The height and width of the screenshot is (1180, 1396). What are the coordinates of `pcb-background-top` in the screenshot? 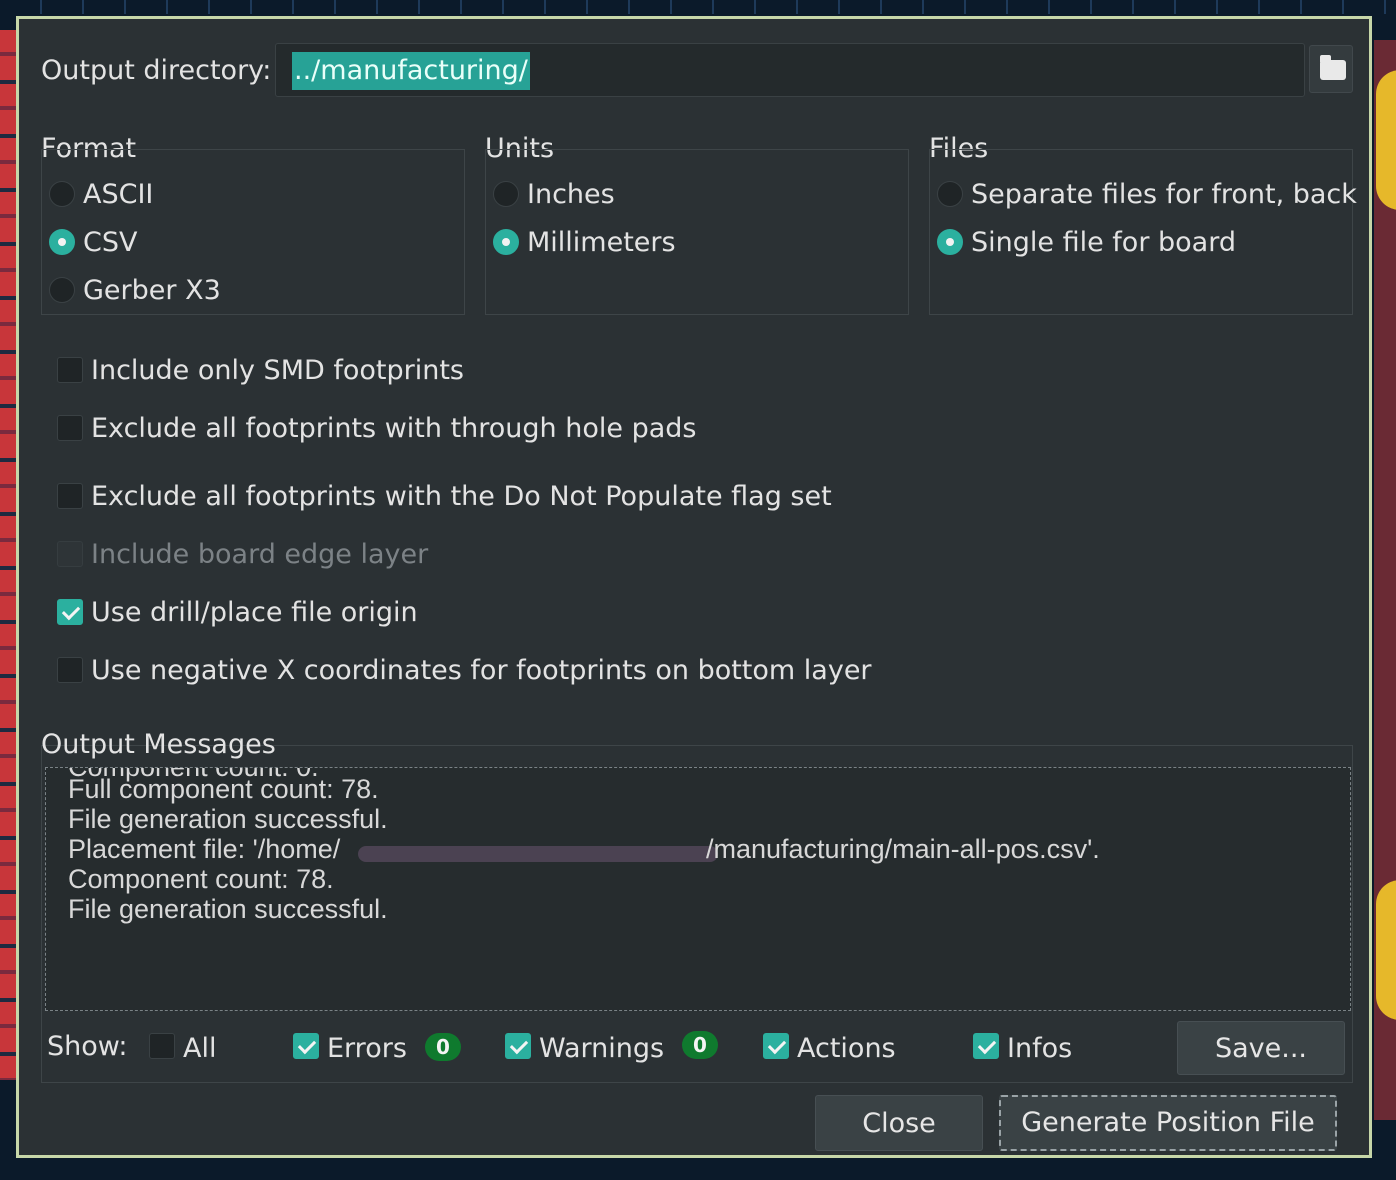 It's located at (698, 7).